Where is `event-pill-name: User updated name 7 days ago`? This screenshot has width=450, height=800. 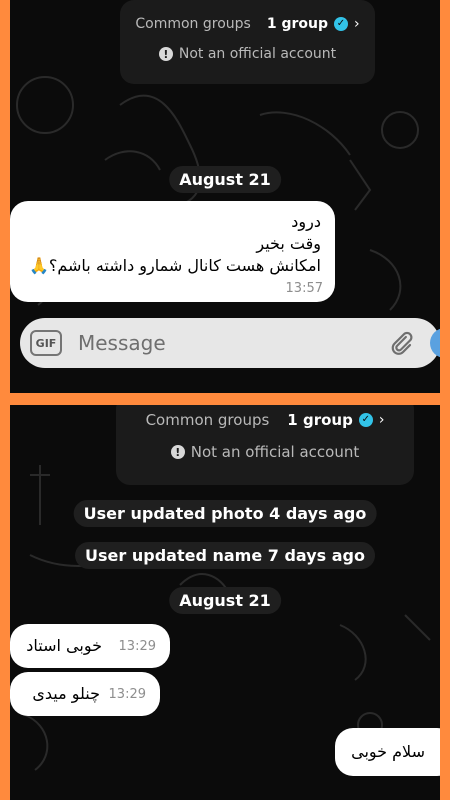 event-pill-name: User updated name 7 days ago is located at coordinates (225, 555).